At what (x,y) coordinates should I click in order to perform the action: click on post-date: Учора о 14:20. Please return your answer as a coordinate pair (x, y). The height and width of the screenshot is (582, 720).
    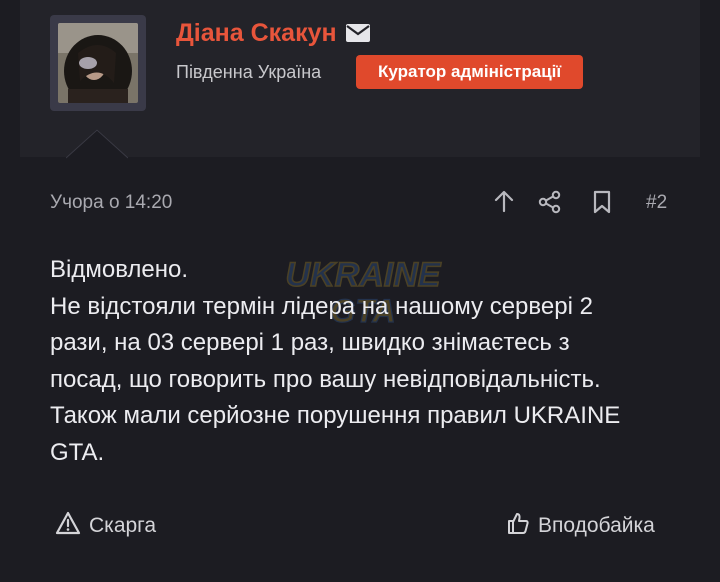
    Looking at the image, I should click on (111, 203).